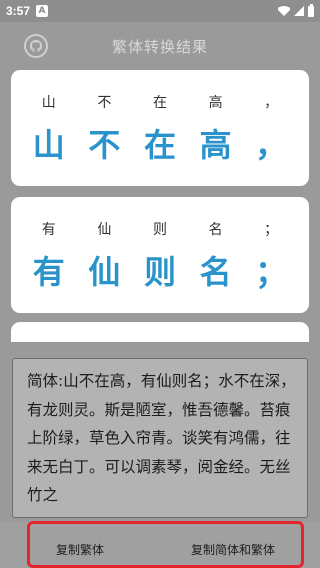  I want to click on converted-char: 在, so click(159, 145).